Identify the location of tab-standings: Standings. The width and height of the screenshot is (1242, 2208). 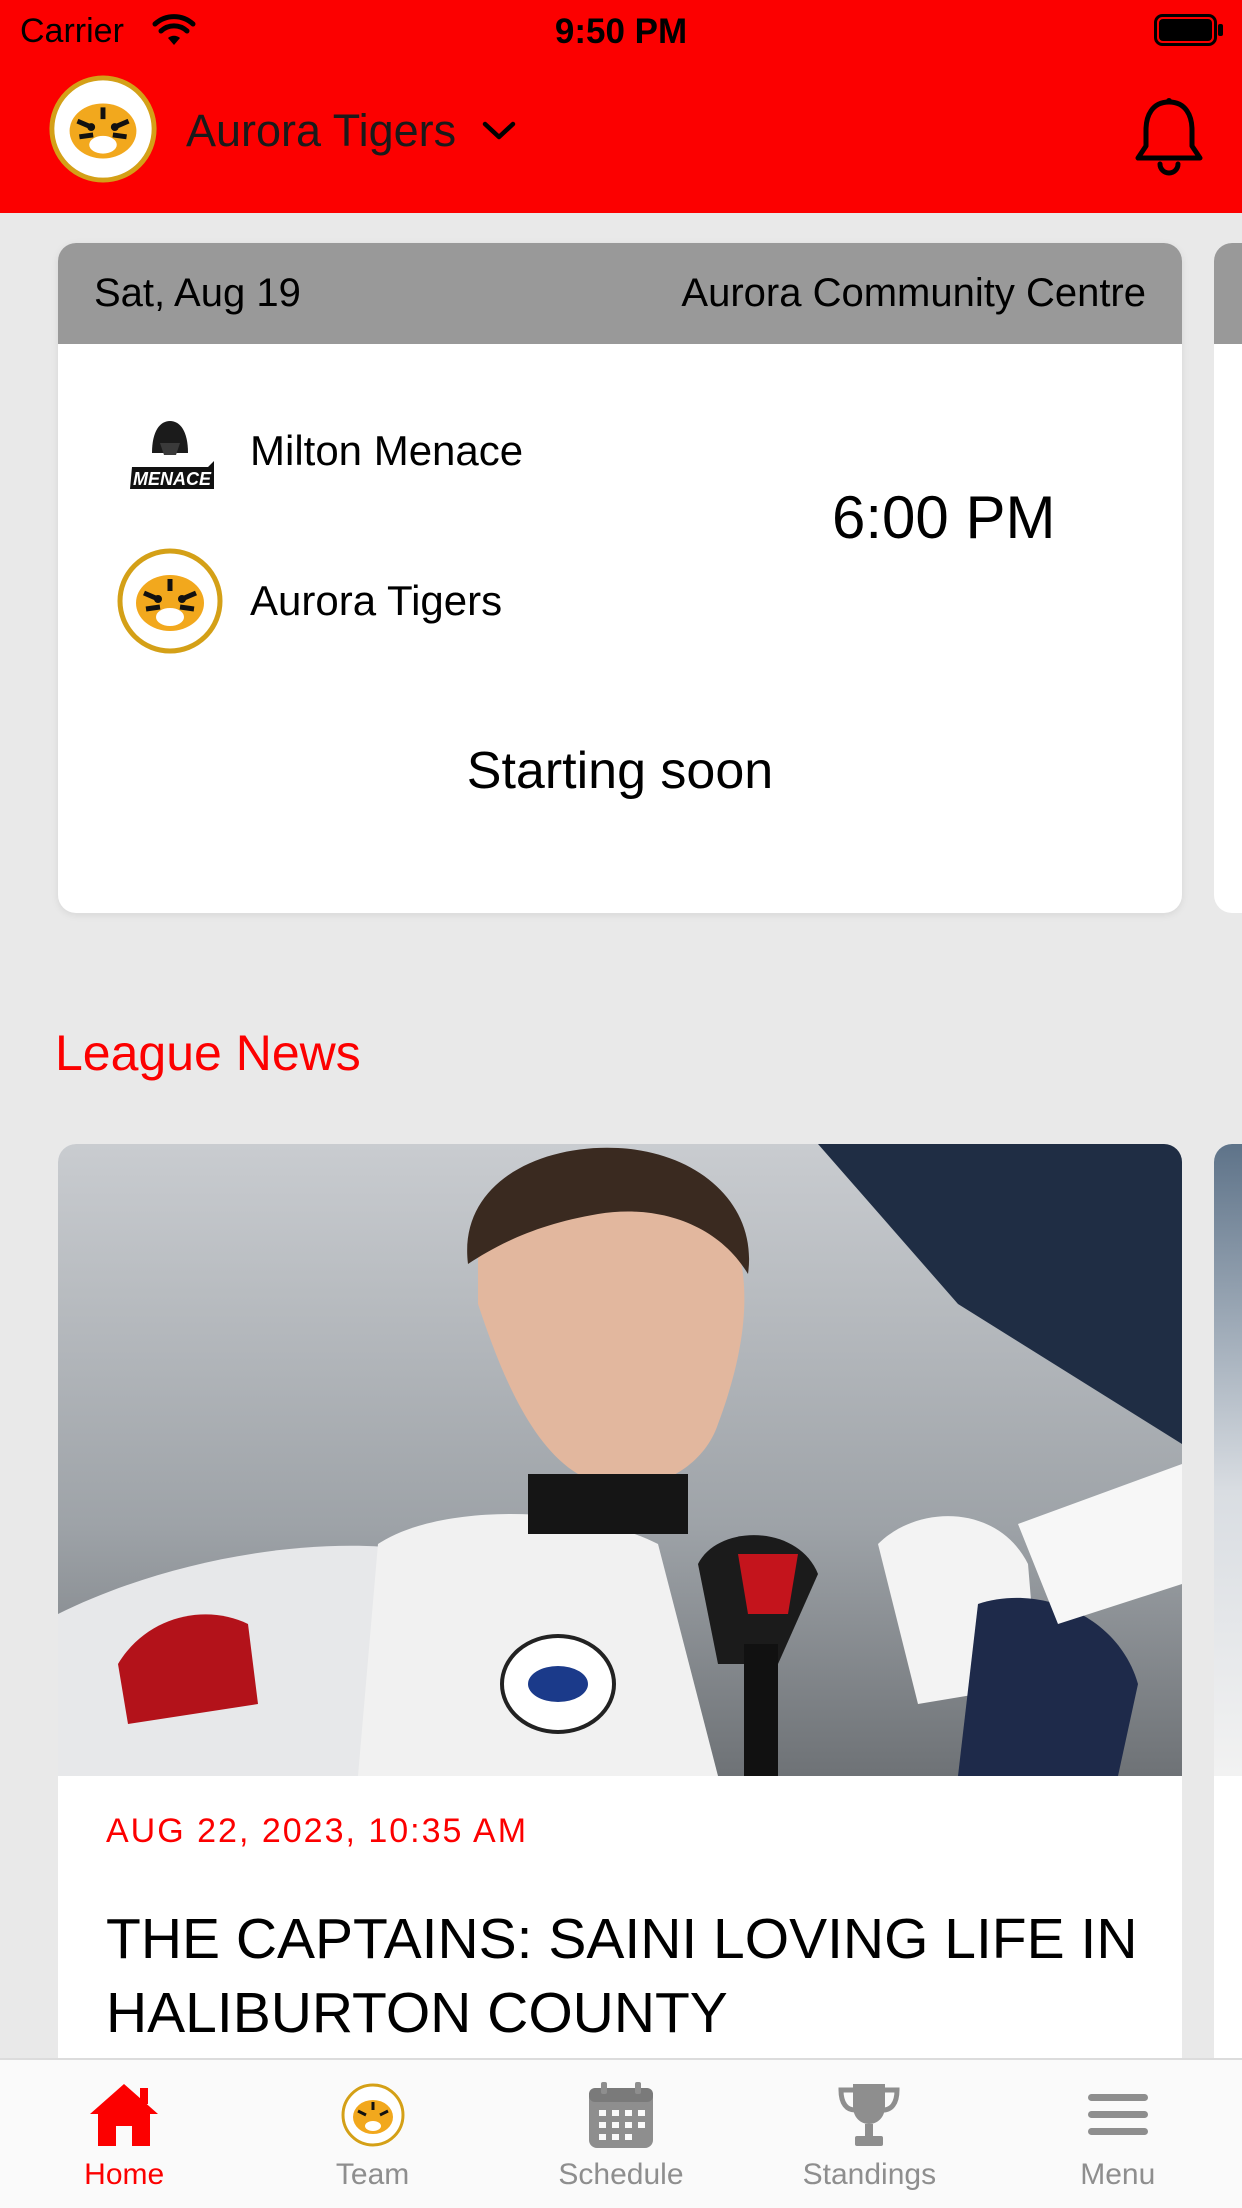
(869, 2134).